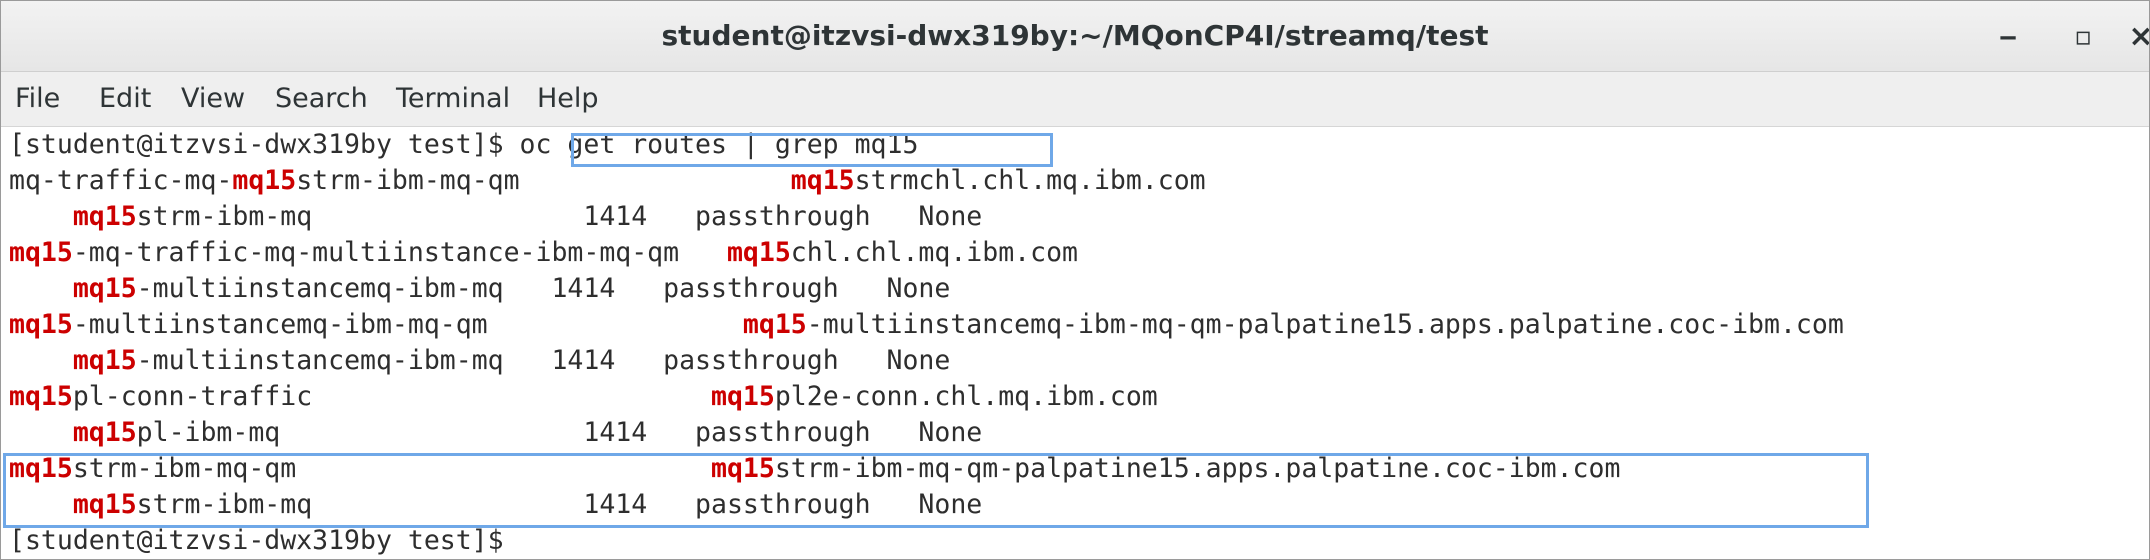 The width and height of the screenshot is (2150, 560). Describe the element at coordinates (1030, 180) in the screenshot. I see `output-text: strmchl.chl.mq.ibm.com` at that location.